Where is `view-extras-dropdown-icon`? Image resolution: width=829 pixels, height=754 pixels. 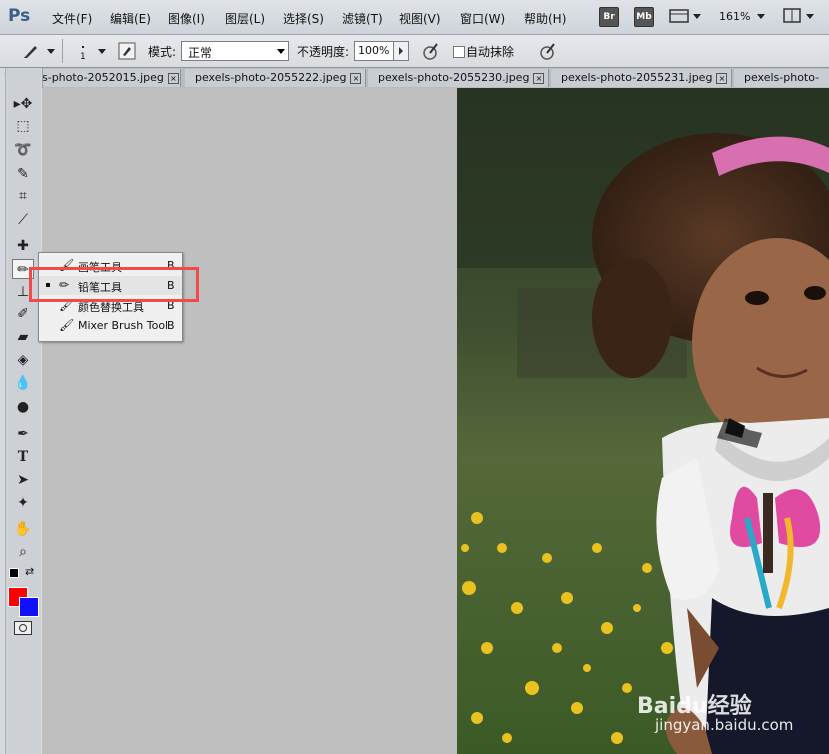 view-extras-dropdown-icon is located at coordinates (697, 16).